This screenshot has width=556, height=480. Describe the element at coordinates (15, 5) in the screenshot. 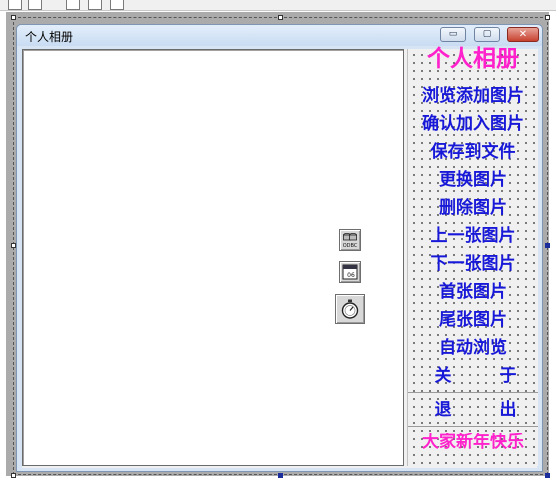

I see `align-left-icon` at that location.